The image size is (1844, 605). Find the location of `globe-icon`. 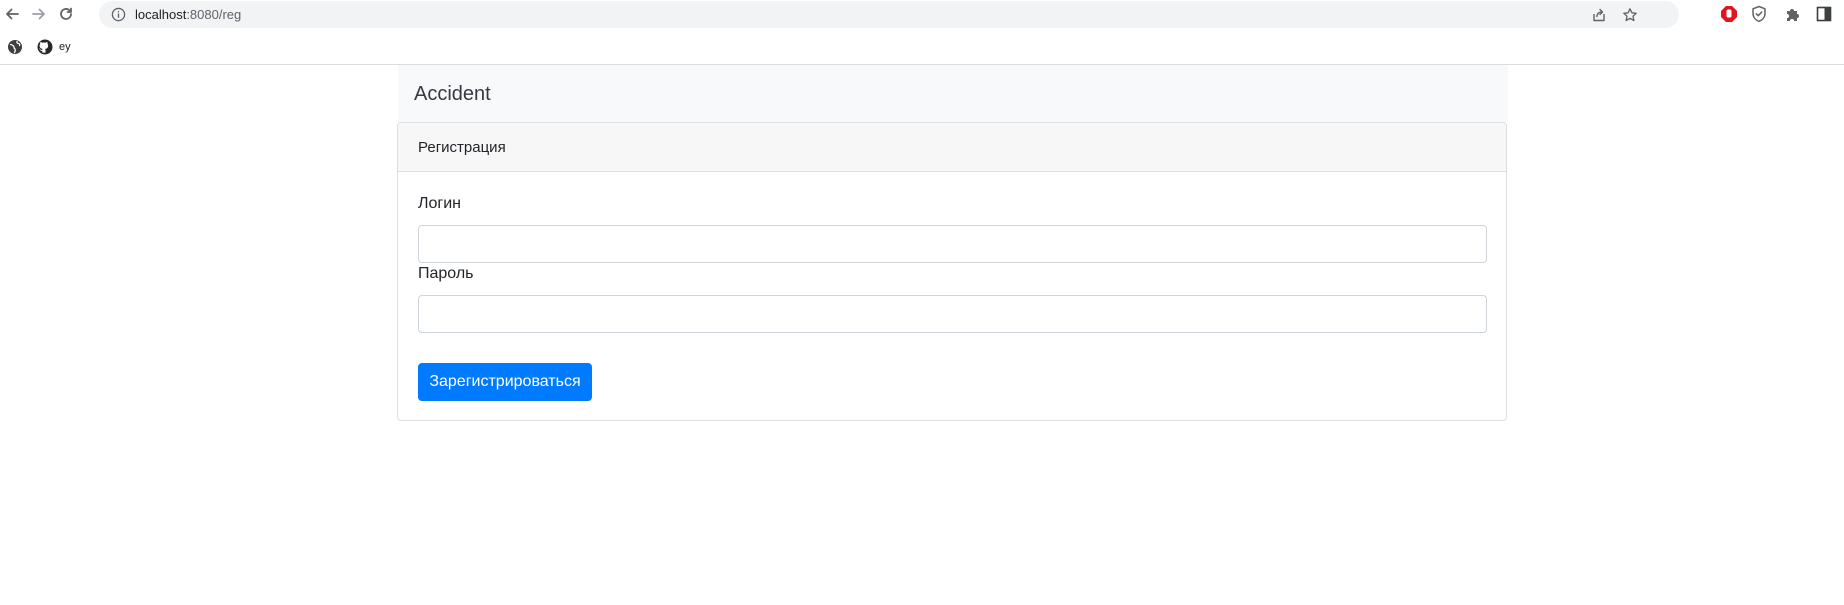

globe-icon is located at coordinates (15, 47).